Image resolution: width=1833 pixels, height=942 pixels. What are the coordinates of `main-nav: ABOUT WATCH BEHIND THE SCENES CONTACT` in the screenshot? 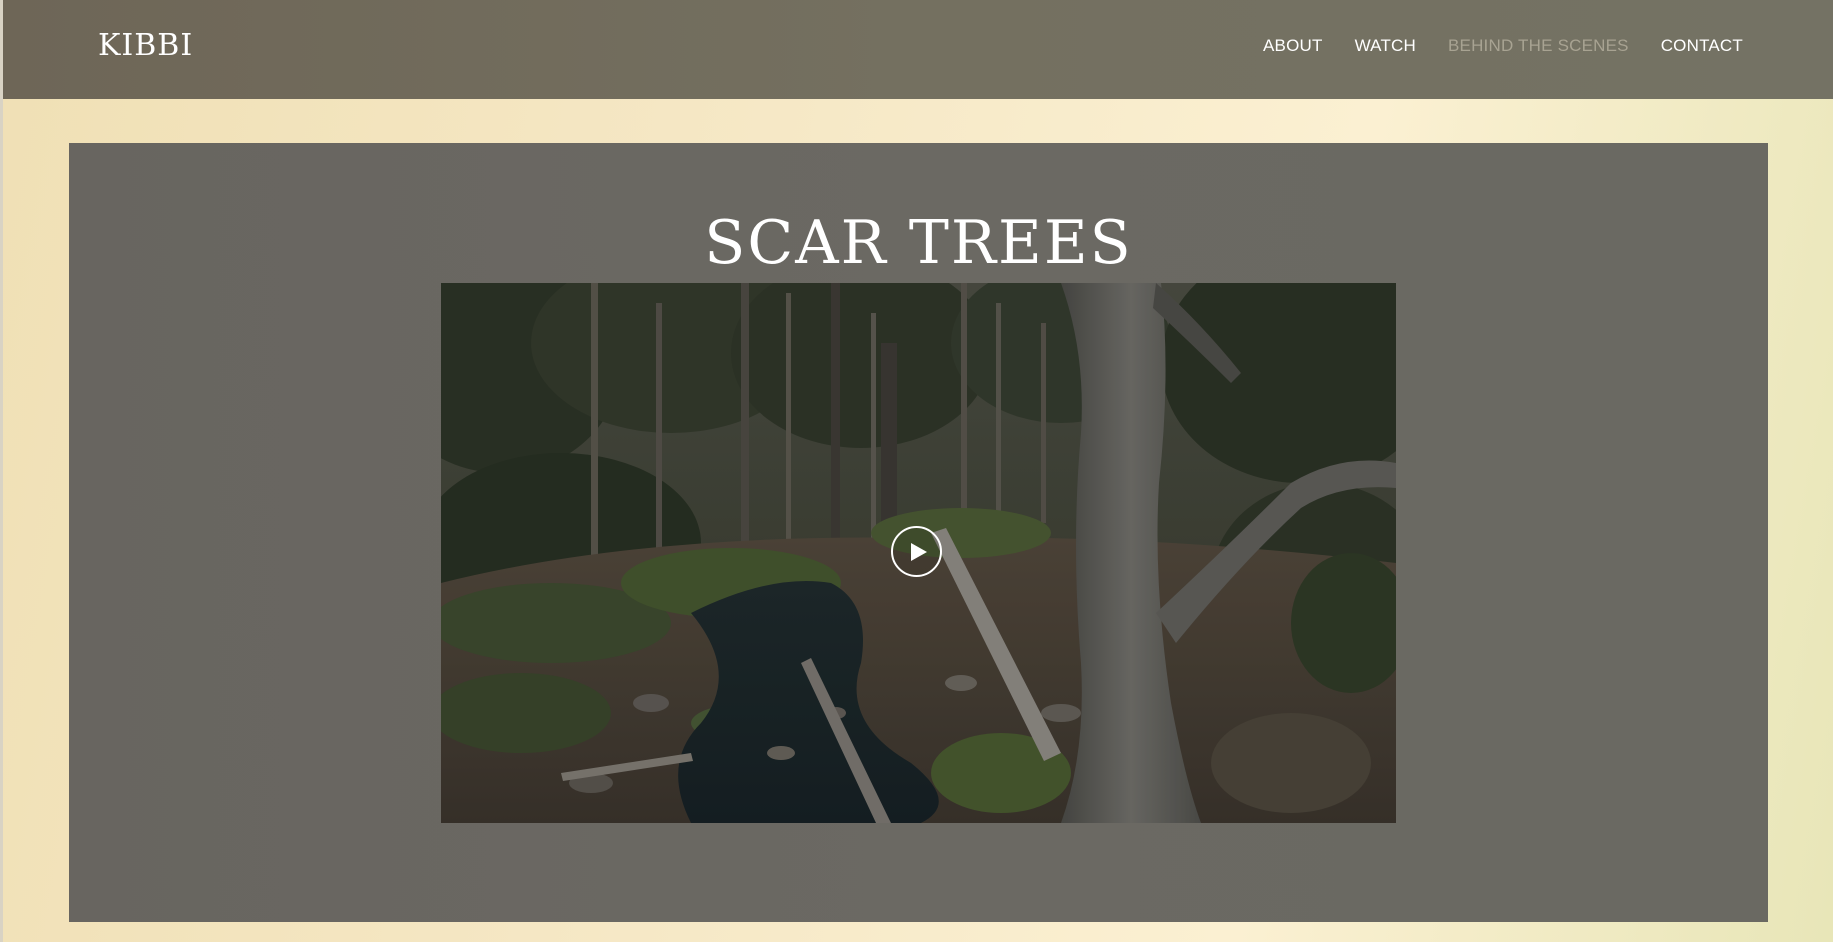 It's located at (1503, 46).